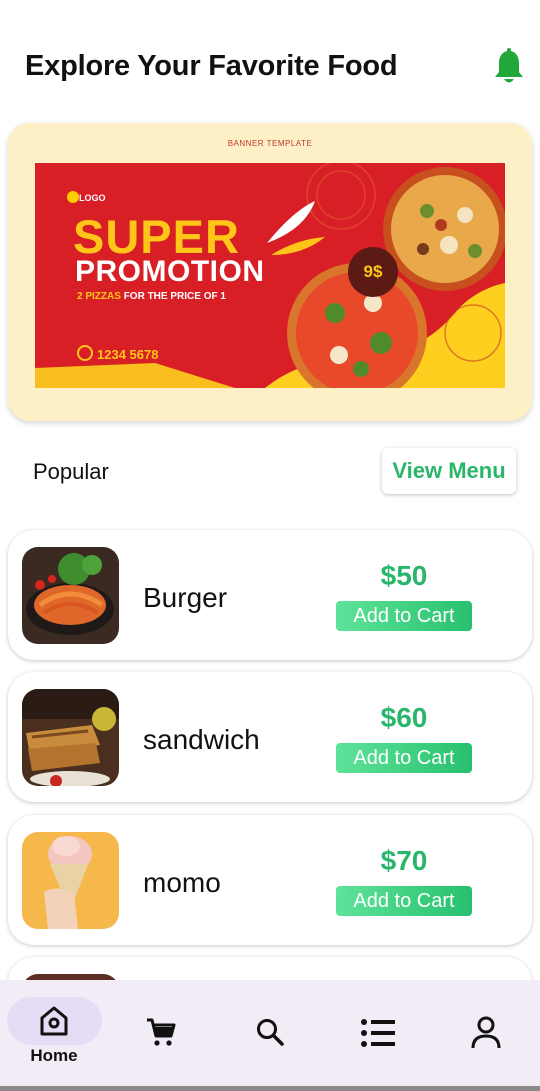 The height and width of the screenshot is (1091, 540). I want to click on banner-price-badge: 9$, so click(373, 272).